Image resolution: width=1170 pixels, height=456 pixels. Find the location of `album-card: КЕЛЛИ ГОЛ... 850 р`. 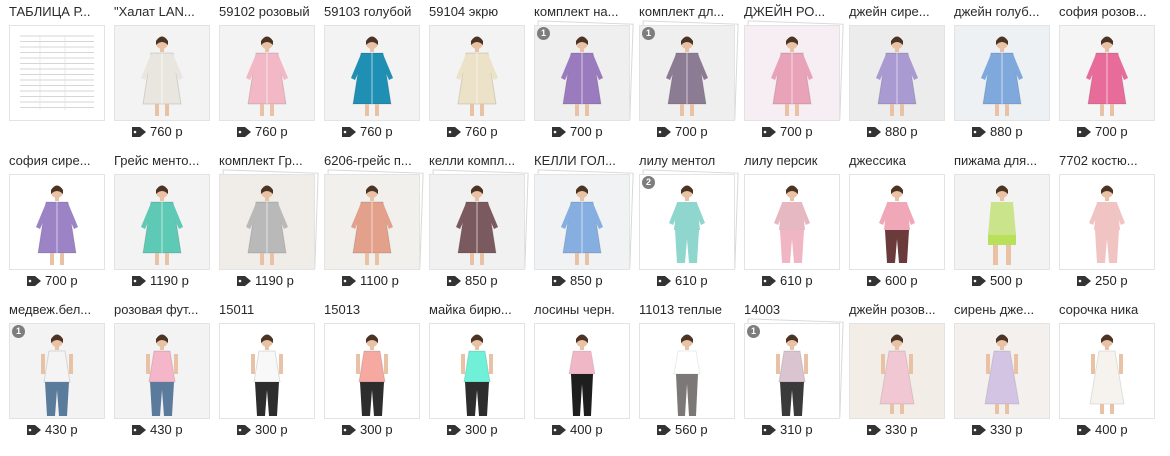

album-card: КЕЛЛИ ГОЛ... 850 р is located at coordinates (582, 223).